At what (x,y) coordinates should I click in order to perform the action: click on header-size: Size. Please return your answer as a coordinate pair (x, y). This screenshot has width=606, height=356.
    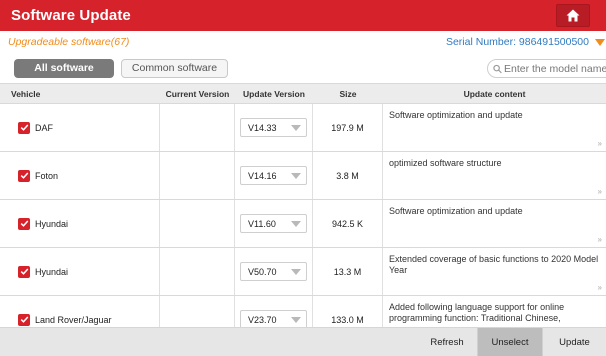
    Looking at the image, I should click on (348, 93).